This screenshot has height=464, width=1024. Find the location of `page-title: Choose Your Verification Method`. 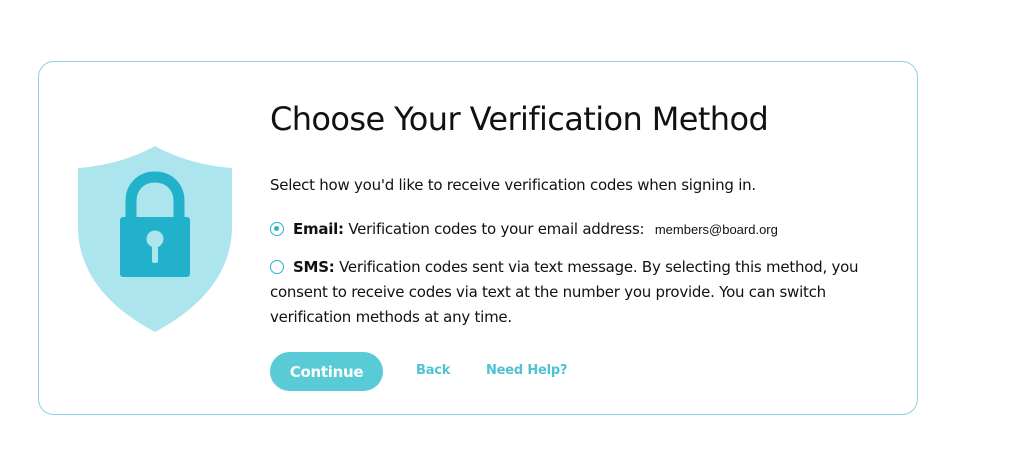

page-title: Choose Your Verification Method is located at coordinates (519, 119).